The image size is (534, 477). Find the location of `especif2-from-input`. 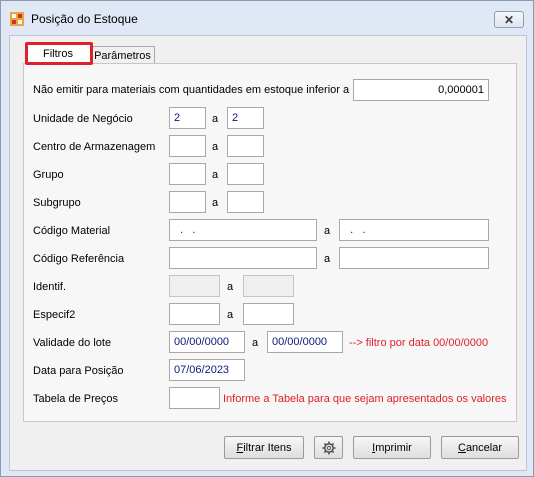

especif2-from-input is located at coordinates (194, 314).